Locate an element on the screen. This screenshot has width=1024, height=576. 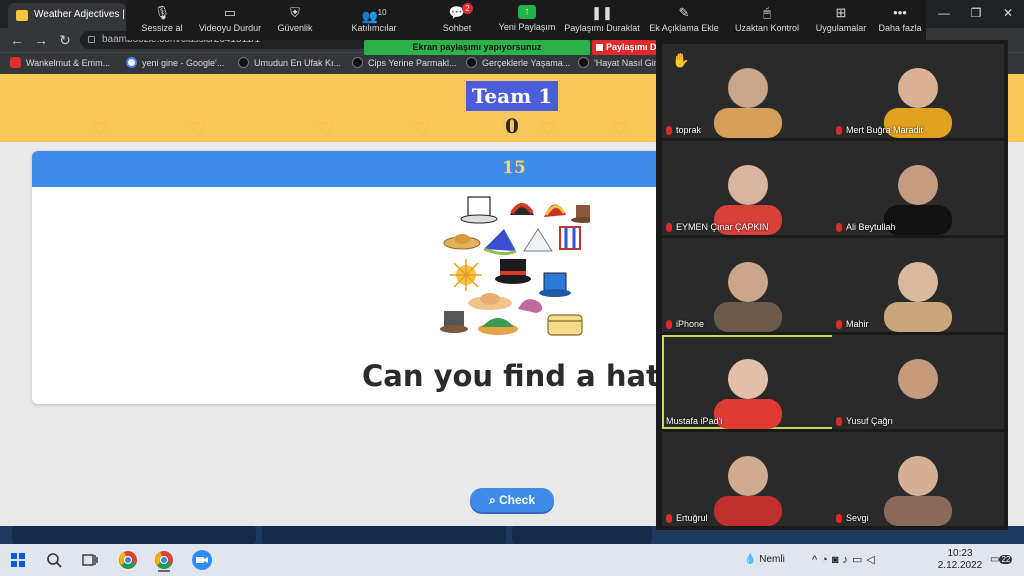
participant-tile: EYMEN Çınar ÇAPKIN is located at coordinates (748, 188).